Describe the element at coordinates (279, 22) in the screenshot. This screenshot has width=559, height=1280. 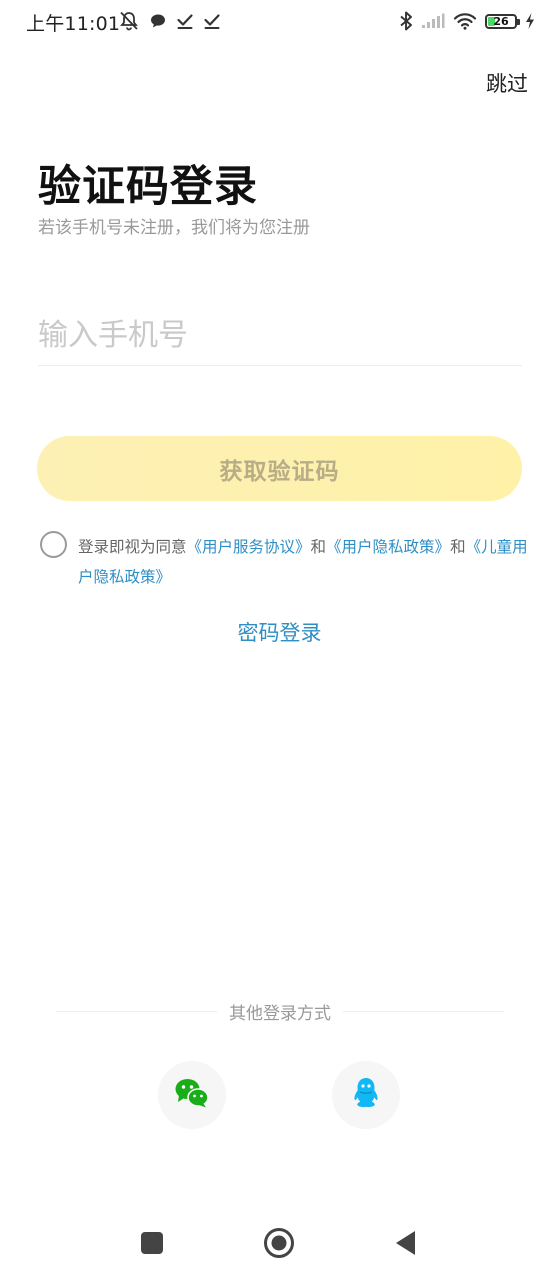
I see `status-bar: 上午11:01 26` at that location.